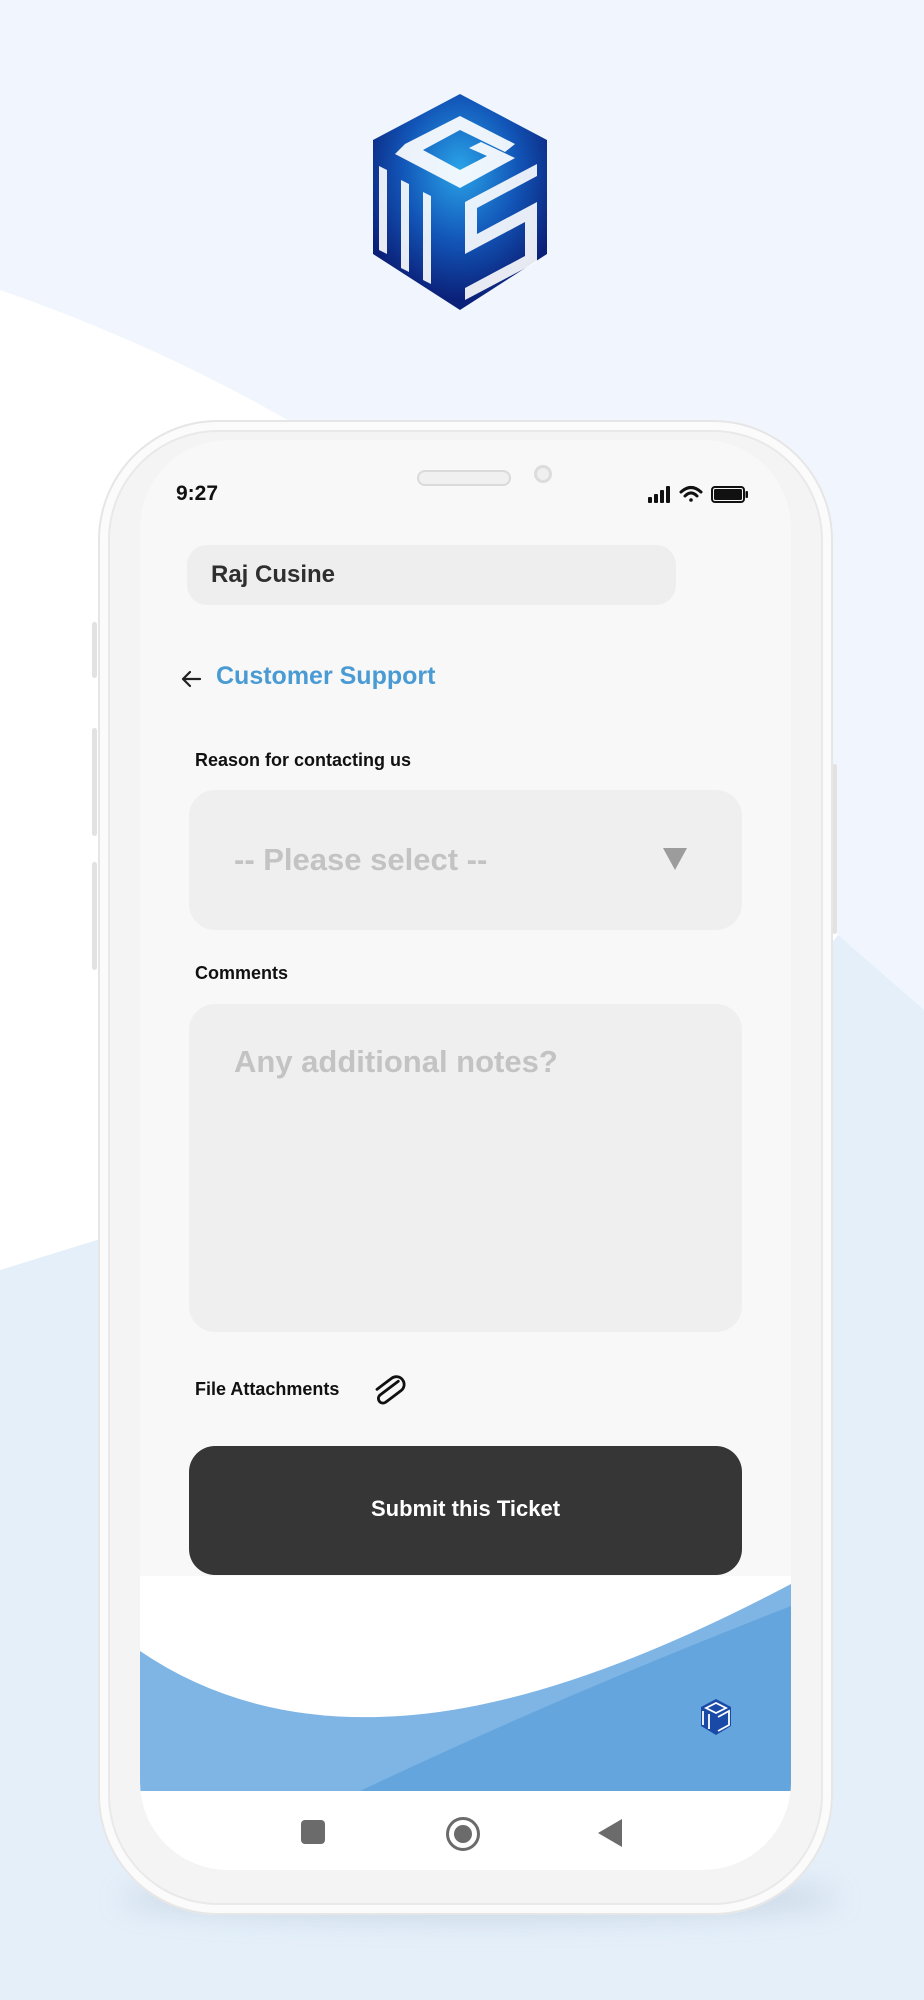 Image resolution: width=924 pixels, height=2000 pixels. I want to click on gms-mini-logo, so click(716, 1717).